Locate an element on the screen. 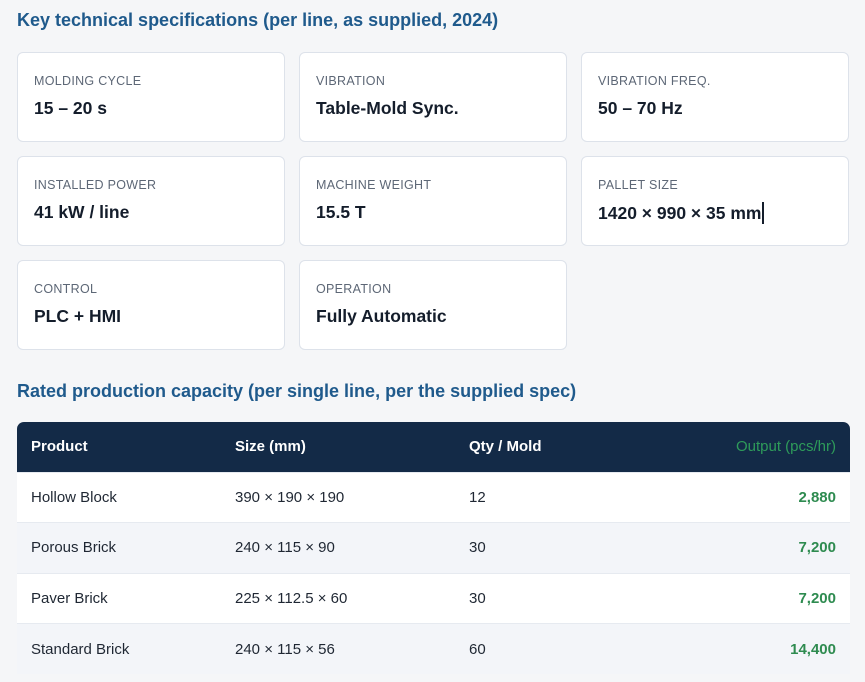  cell-output: 14,400 is located at coordinates (813, 649).